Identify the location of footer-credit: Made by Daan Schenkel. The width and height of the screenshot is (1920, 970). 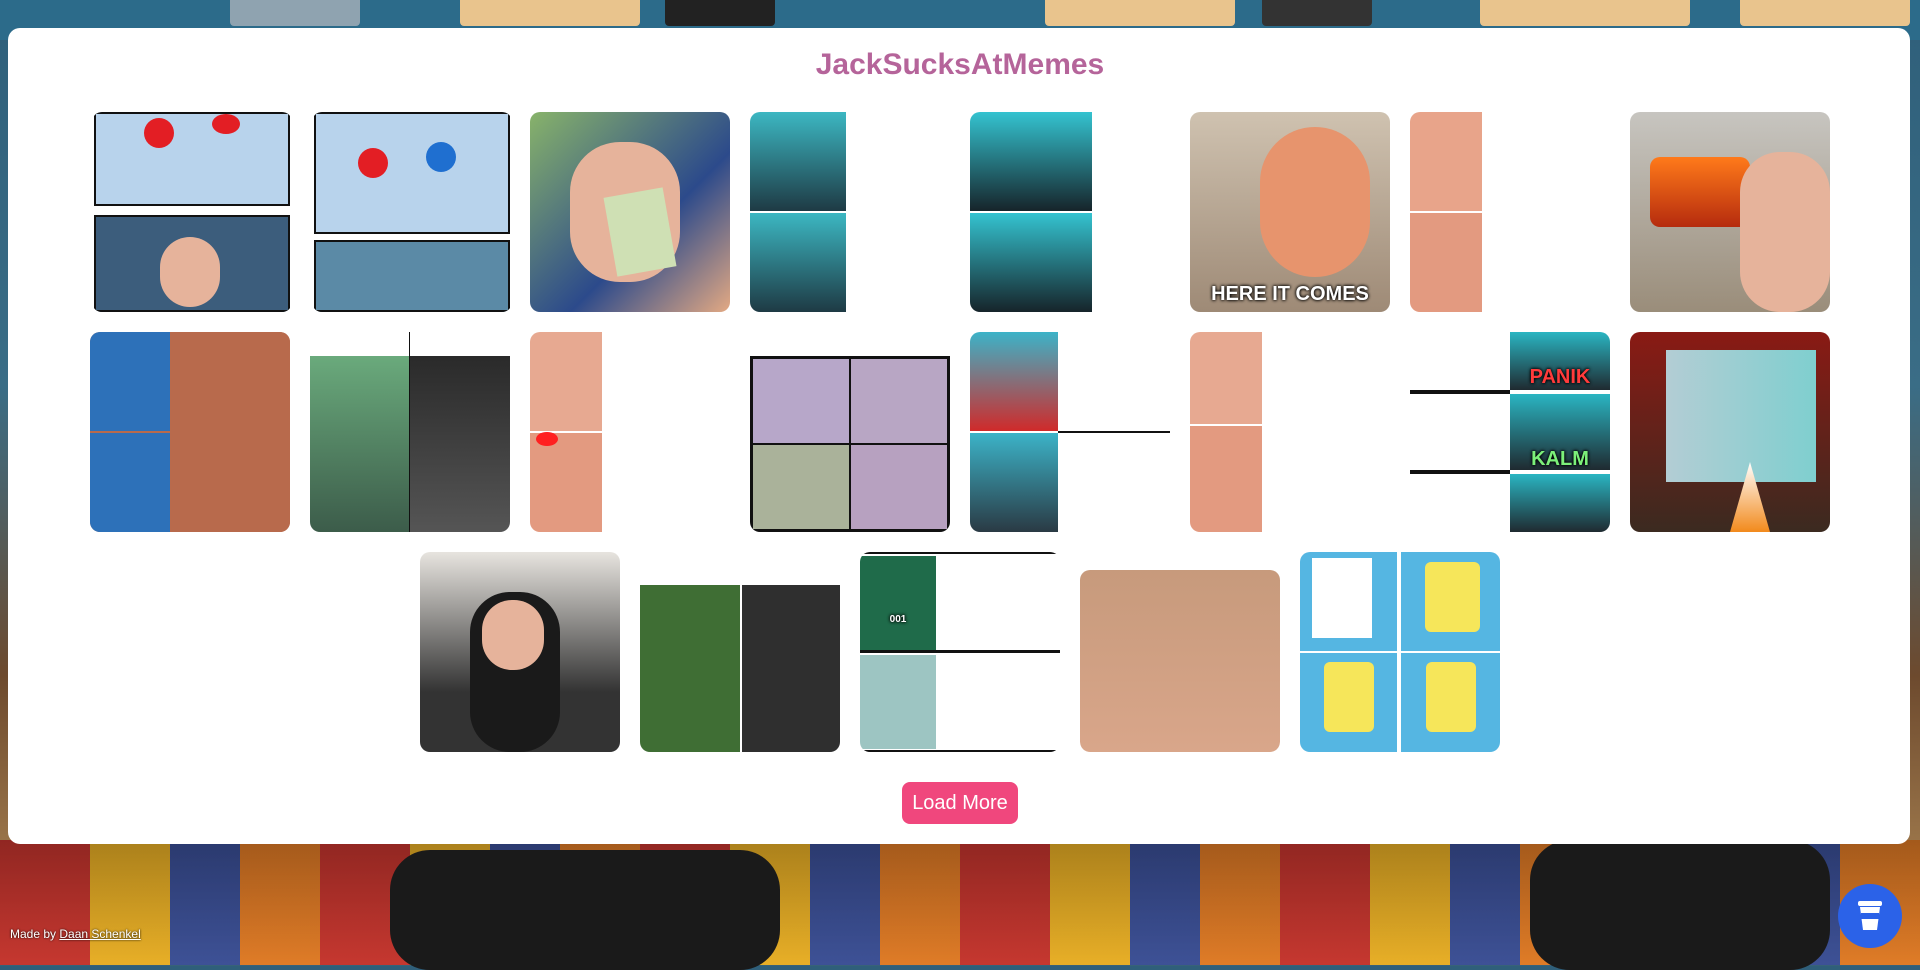
(75, 934).